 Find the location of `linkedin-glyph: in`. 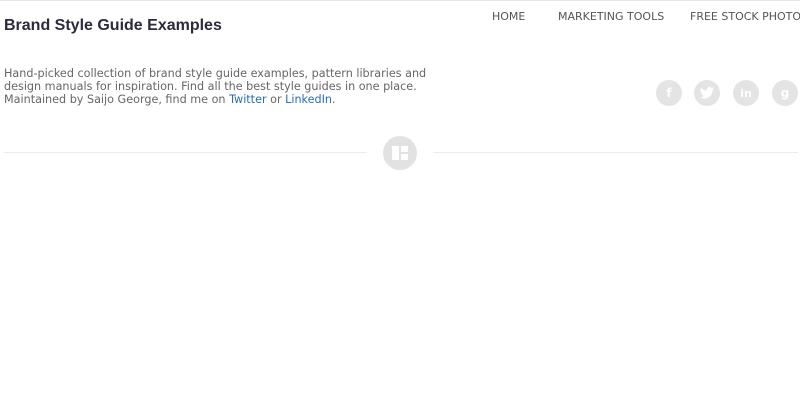

linkedin-glyph: in is located at coordinates (746, 93).